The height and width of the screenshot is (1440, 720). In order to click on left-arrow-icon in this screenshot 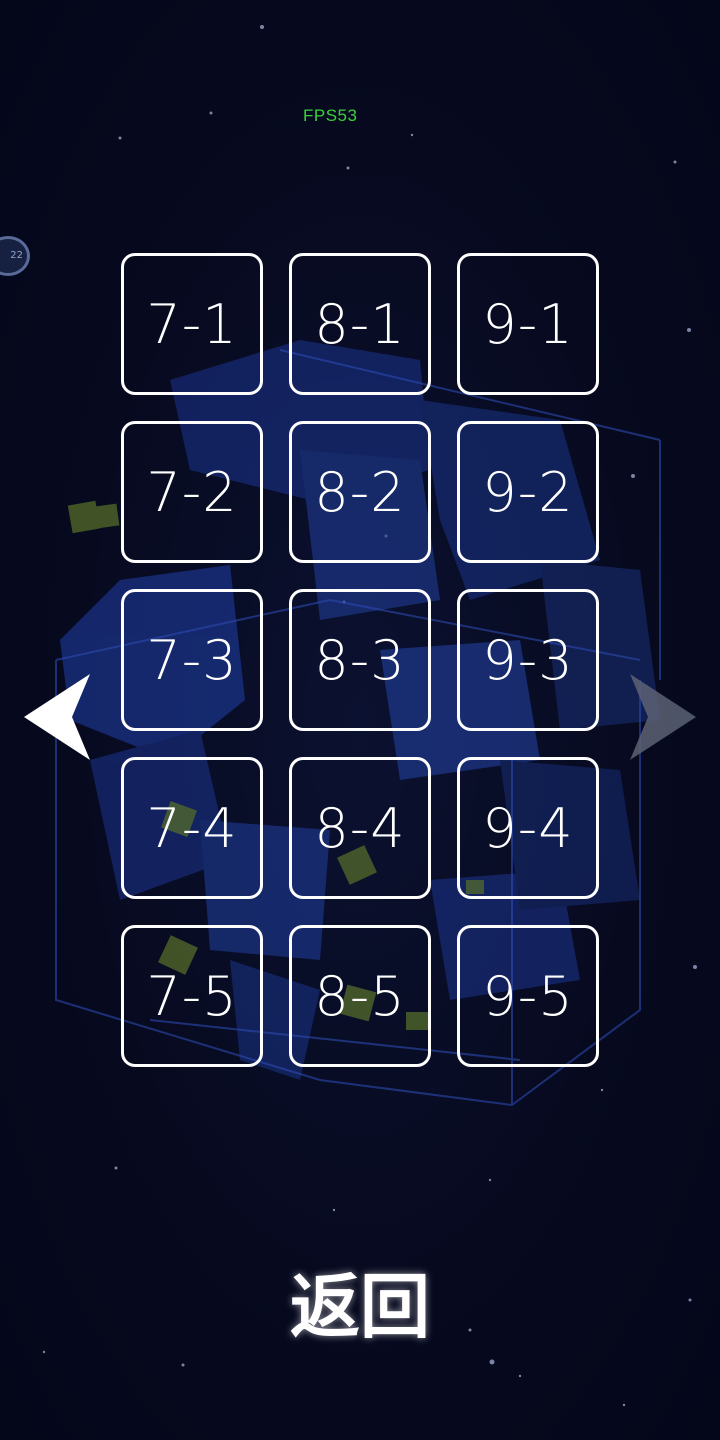, I will do `click(57, 717)`.